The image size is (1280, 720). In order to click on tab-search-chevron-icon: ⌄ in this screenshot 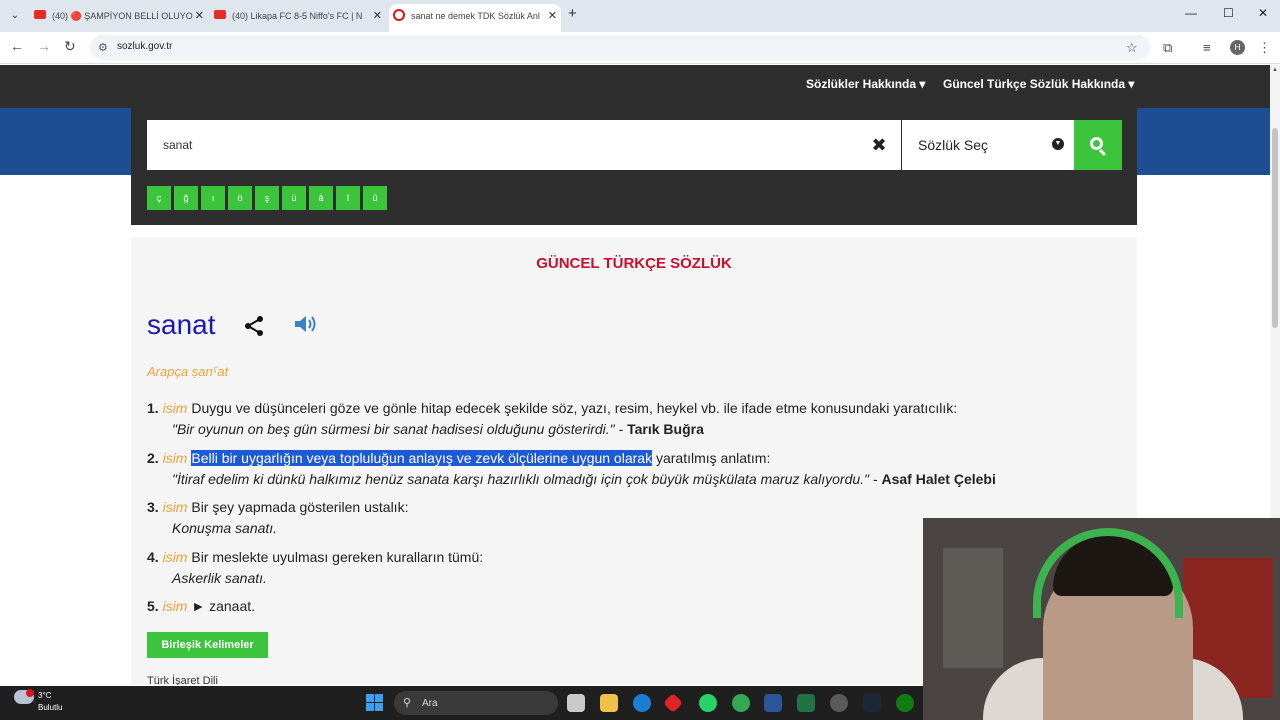, I will do `click(15, 16)`.